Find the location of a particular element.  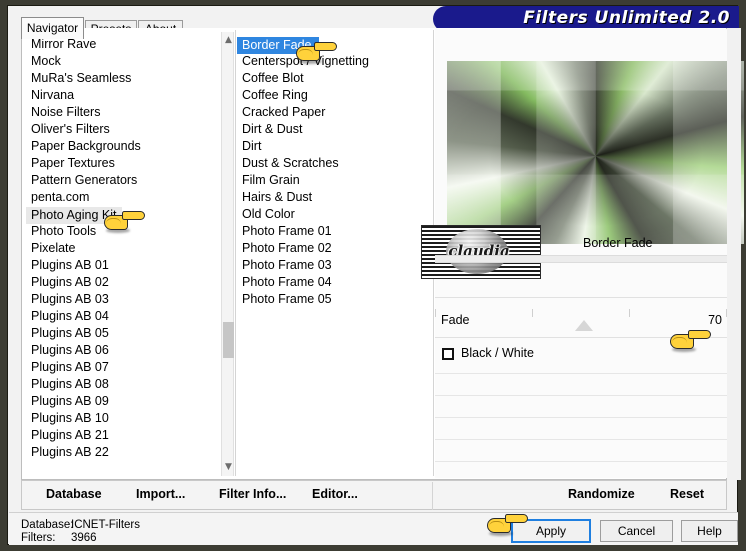

scroll-up-icon: ▲ is located at coordinates (228, 40).